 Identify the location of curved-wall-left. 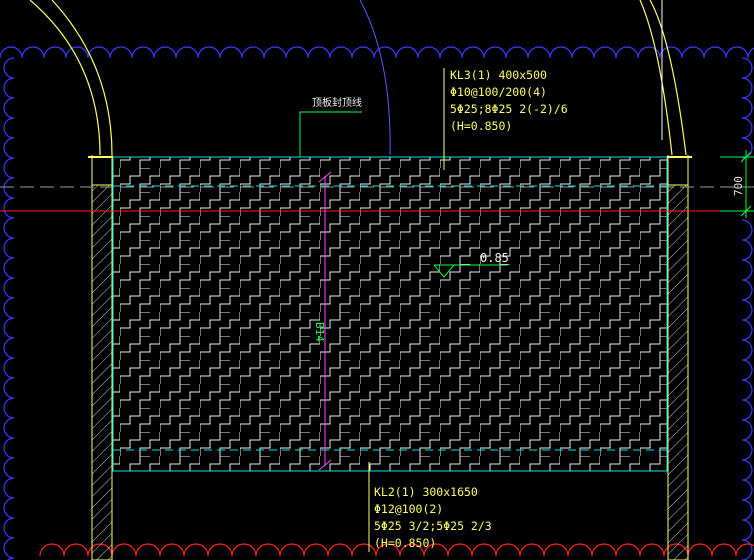
(71, 78).